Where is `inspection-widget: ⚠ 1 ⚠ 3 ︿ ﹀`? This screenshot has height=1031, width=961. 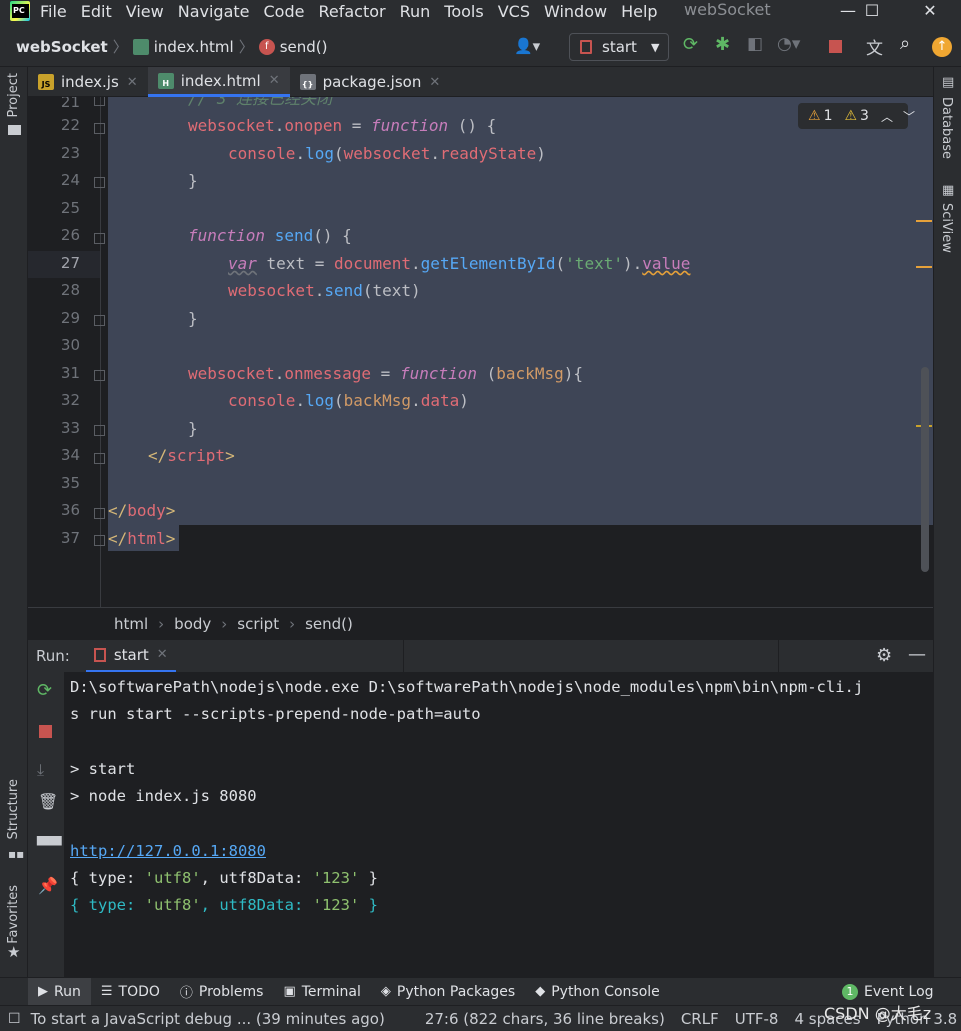
inspection-widget: ⚠ 1 ⚠ 3 ︿ ﹀ is located at coordinates (856, 116).